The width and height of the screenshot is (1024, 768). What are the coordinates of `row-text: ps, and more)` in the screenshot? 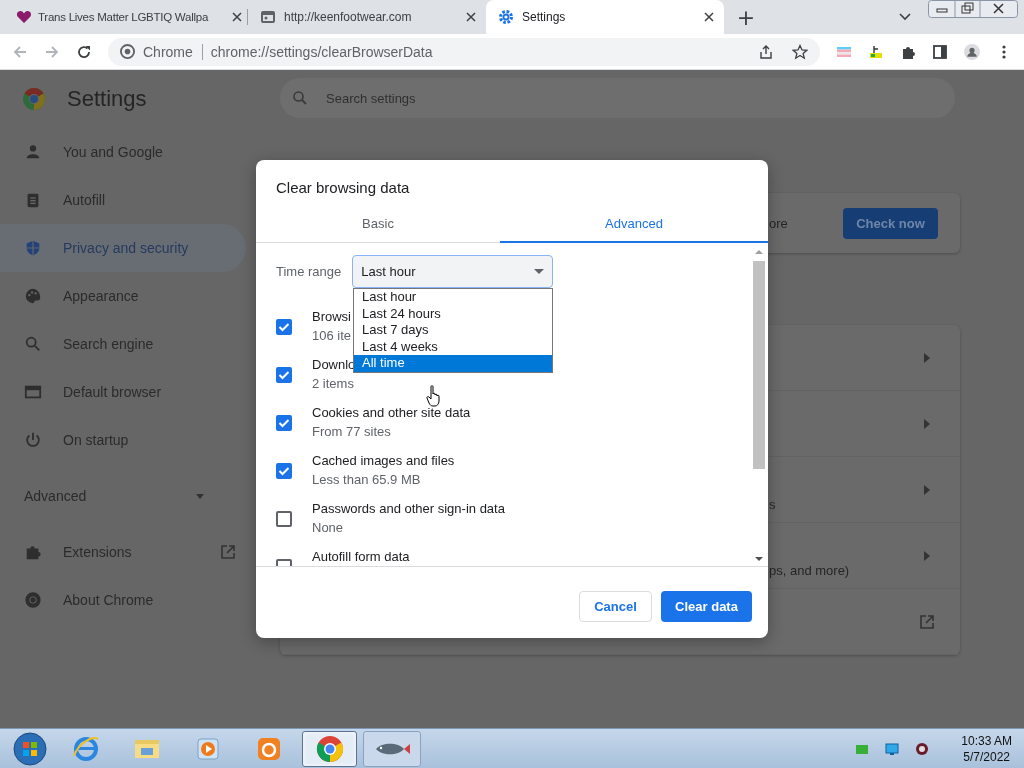 It's located at (809, 570).